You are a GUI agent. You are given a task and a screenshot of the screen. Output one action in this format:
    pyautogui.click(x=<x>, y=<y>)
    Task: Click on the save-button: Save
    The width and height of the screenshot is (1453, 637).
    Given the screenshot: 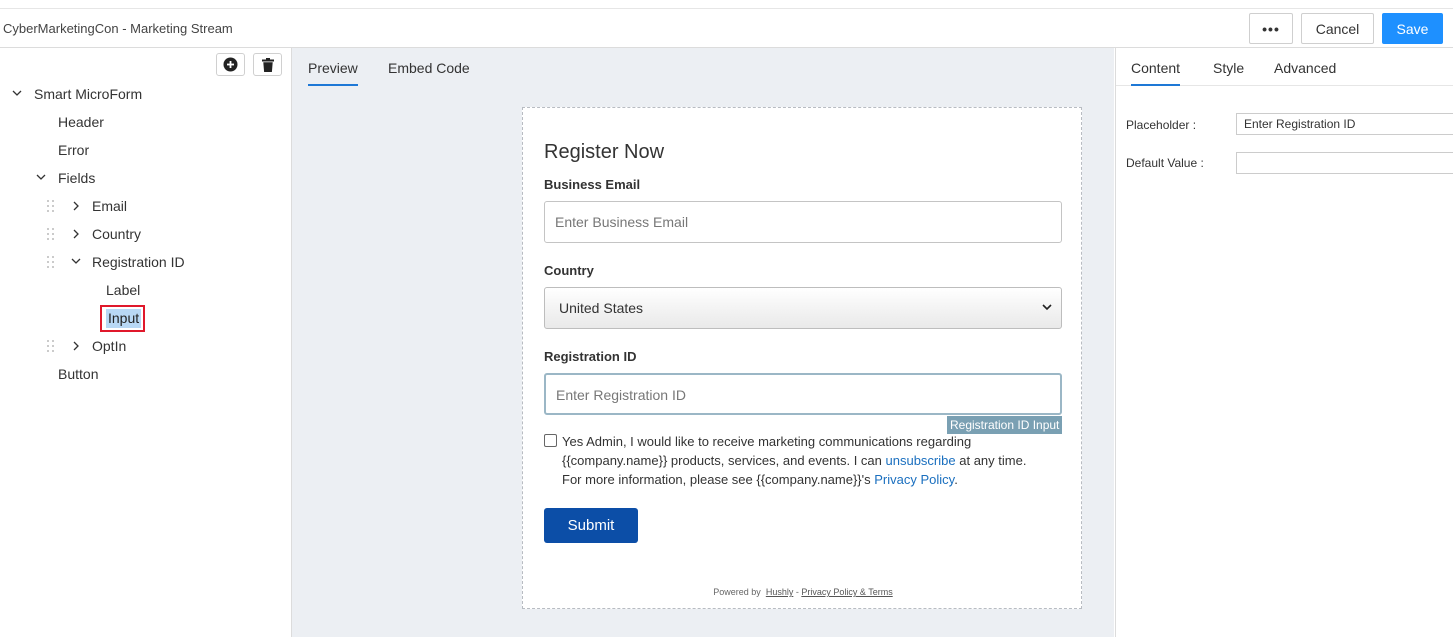 What is the action you would take?
    pyautogui.click(x=1412, y=28)
    